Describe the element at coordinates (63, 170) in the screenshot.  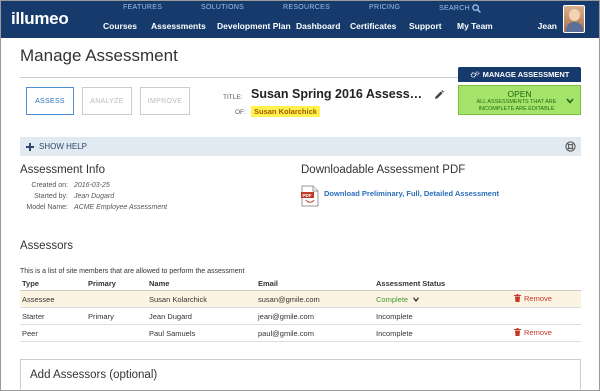
I see `assessment-info-heading: Assessment Info` at that location.